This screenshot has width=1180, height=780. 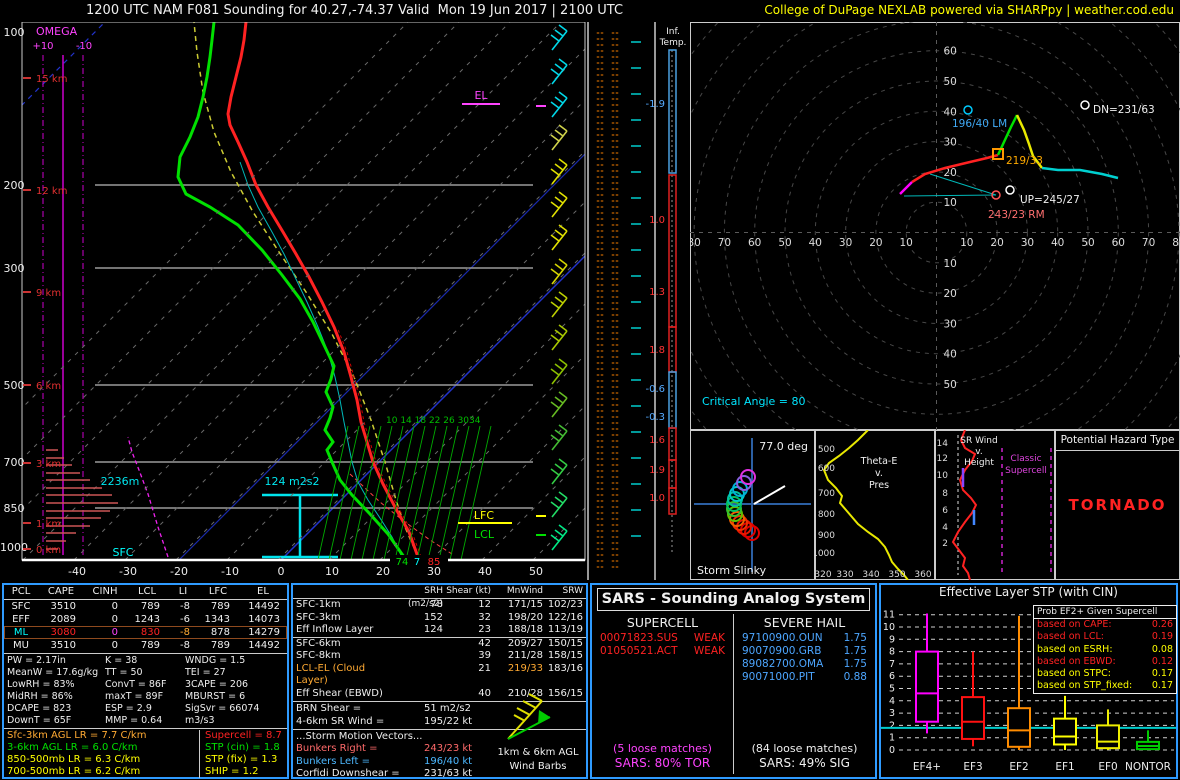 I want to click on svg-text: 3, so click(x=892, y=713).